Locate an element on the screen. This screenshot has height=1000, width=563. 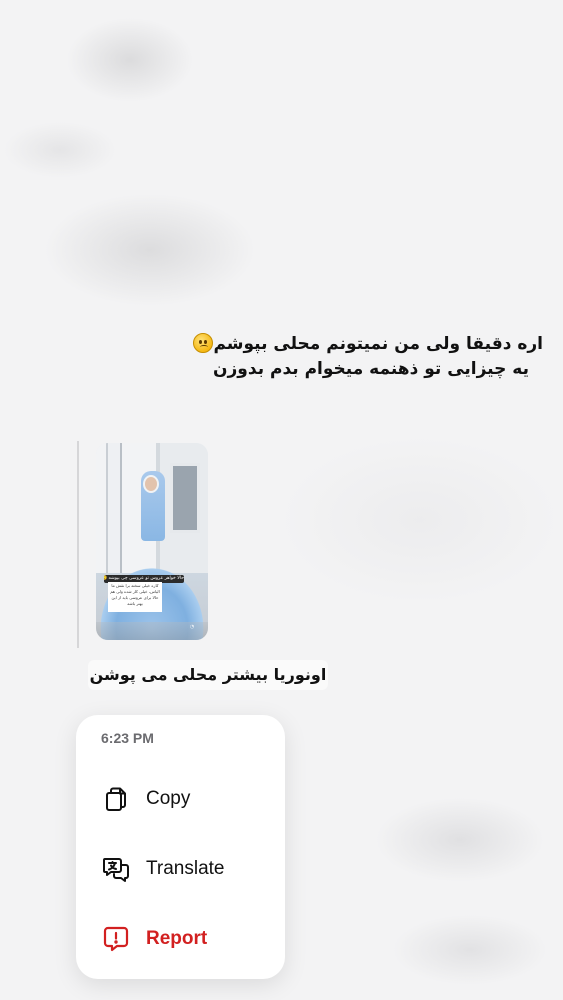
report-icon is located at coordinates (116, 939).